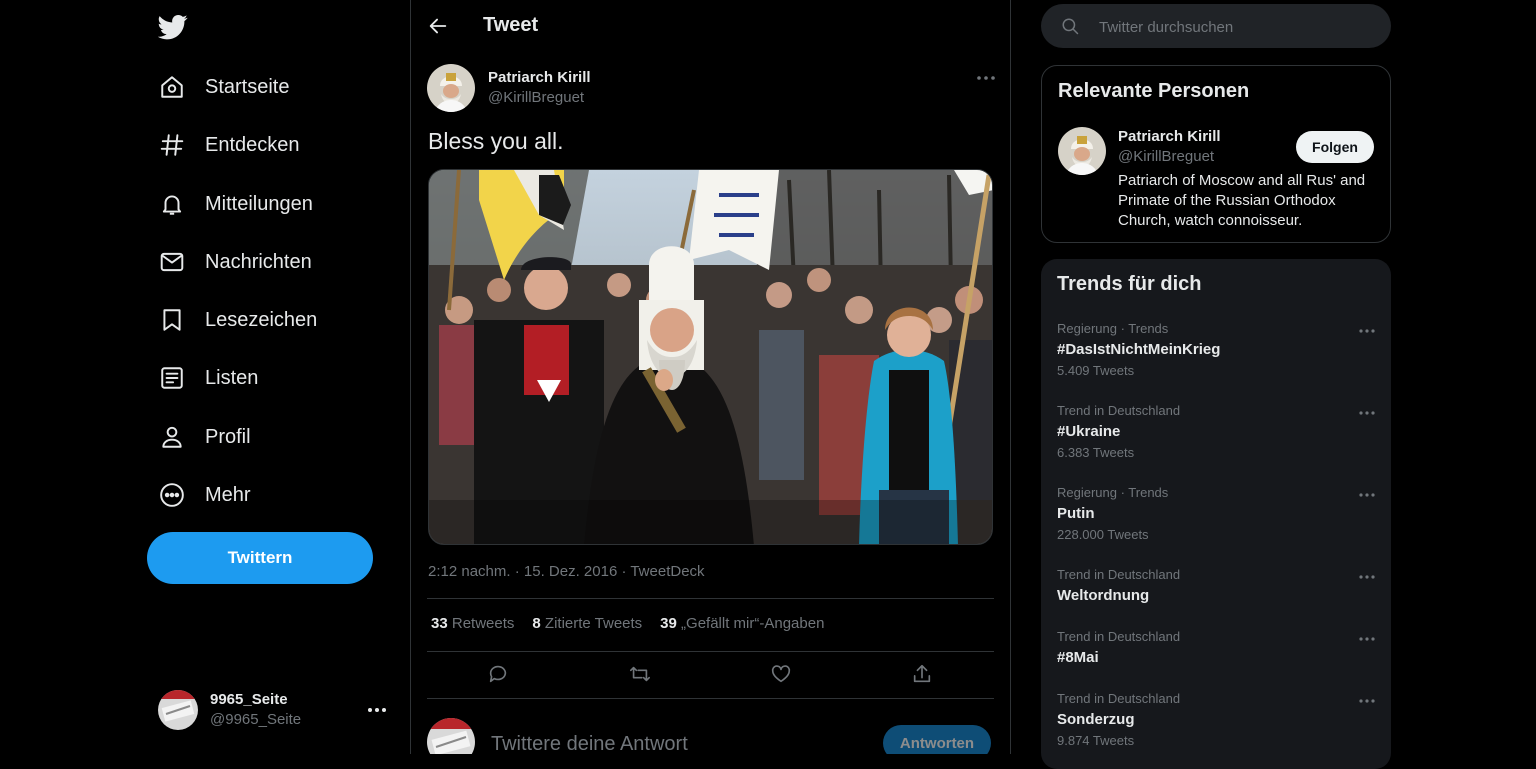 The height and width of the screenshot is (769, 1536). I want to click on person-name: Patriarch Kirill, so click(1169, 136).